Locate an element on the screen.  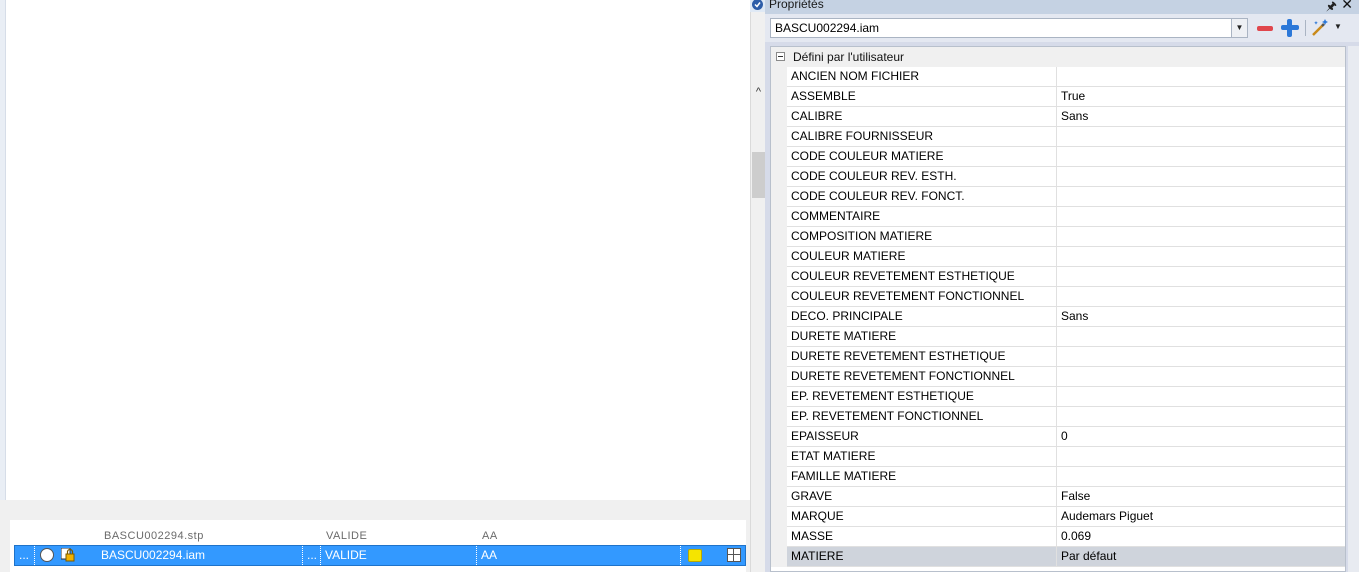
property-row: EP. REVETEMENT ESTHETIQUE is located at coordinates (1058, 397).